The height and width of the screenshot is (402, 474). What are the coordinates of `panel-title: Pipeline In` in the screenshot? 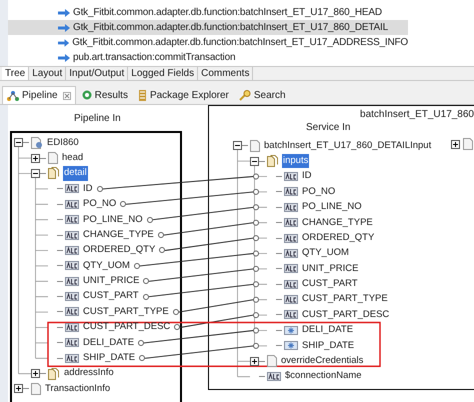 It's located at (97, 119).